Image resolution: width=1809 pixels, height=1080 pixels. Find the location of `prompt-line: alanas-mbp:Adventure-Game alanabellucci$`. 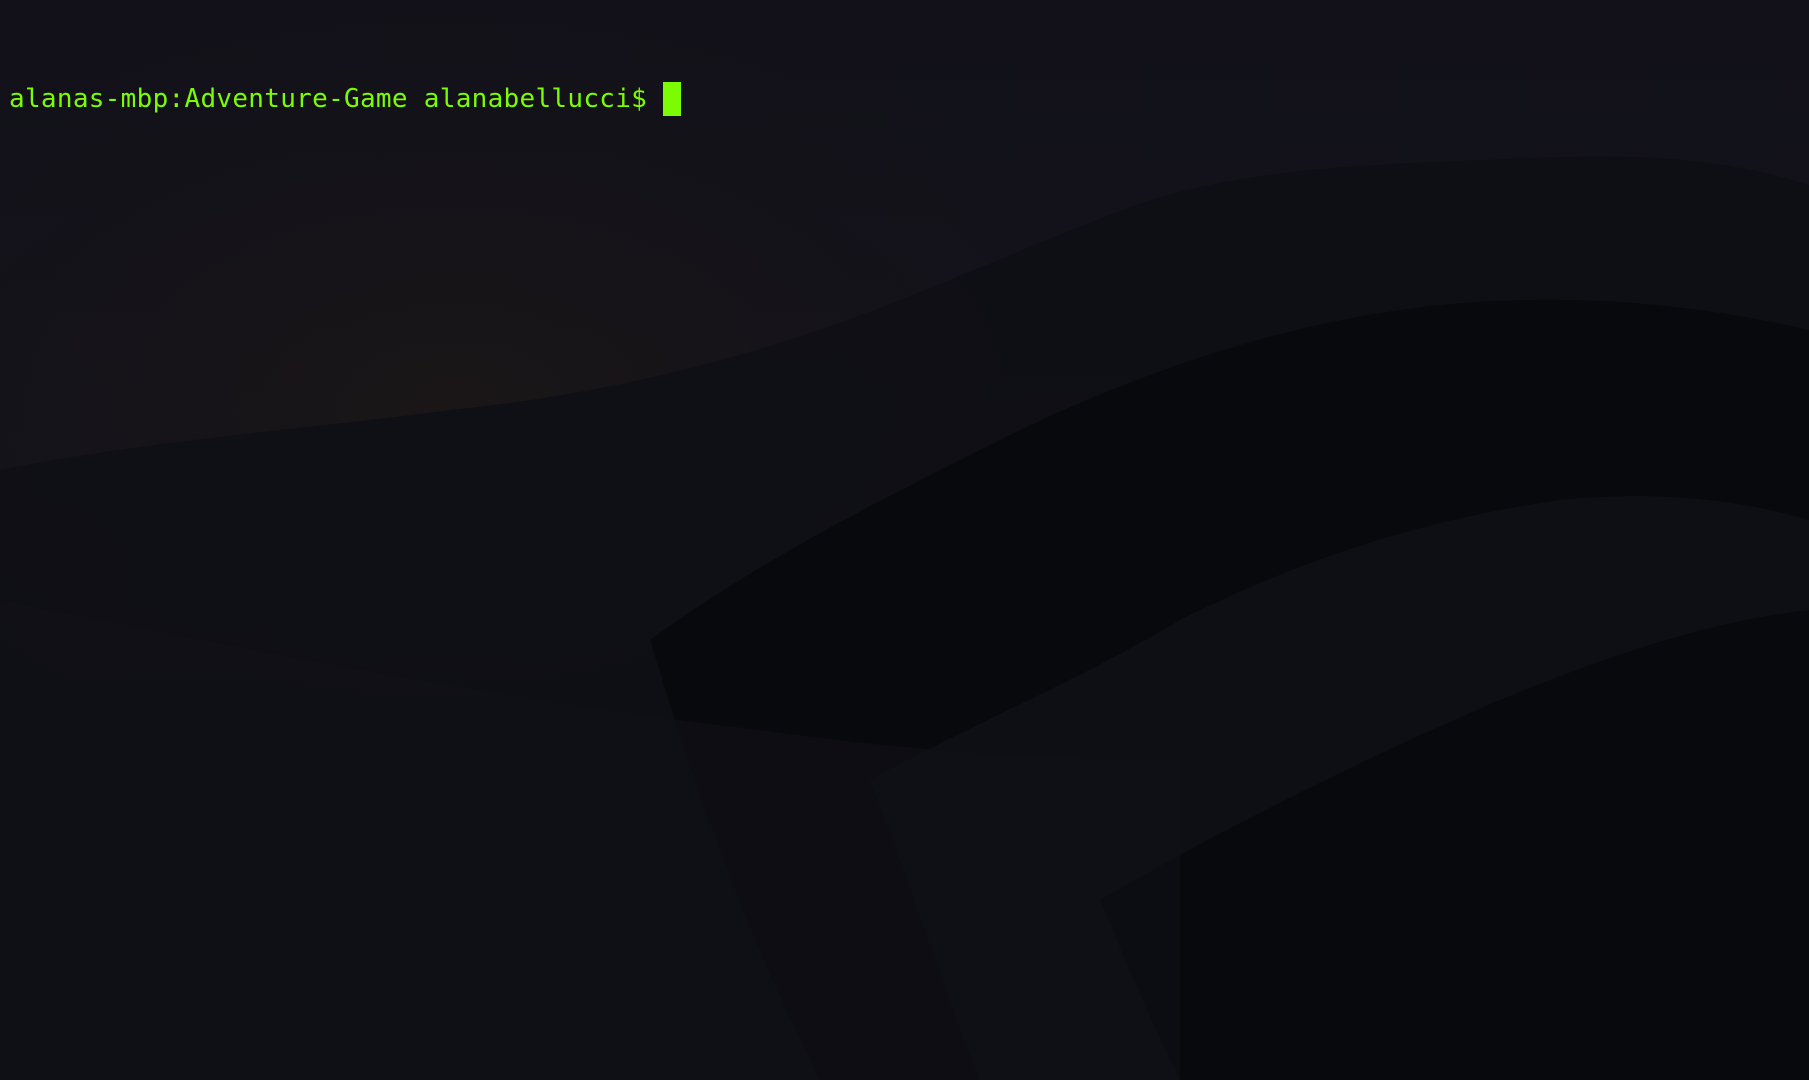

prompt-line: alanas-mbp:Adventure-Game alanabellucci$ is located at coordinates (904, 99).